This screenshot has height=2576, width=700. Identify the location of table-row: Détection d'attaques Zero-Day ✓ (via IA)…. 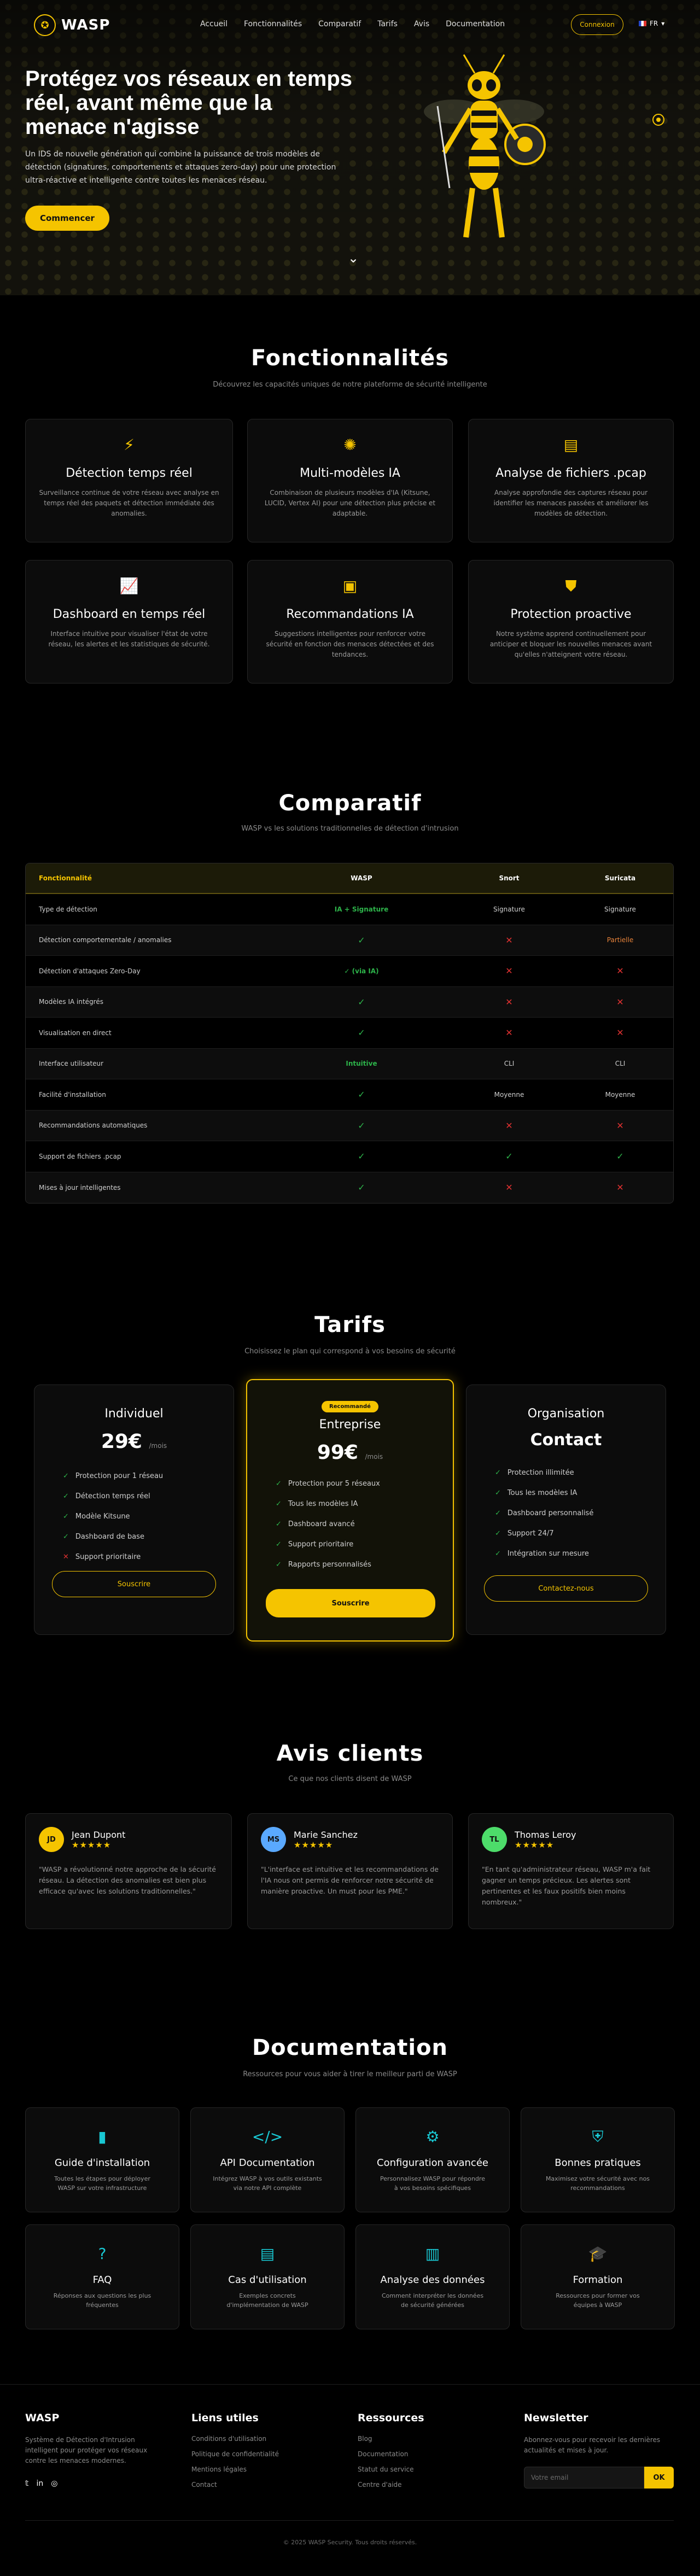
(349, 971).